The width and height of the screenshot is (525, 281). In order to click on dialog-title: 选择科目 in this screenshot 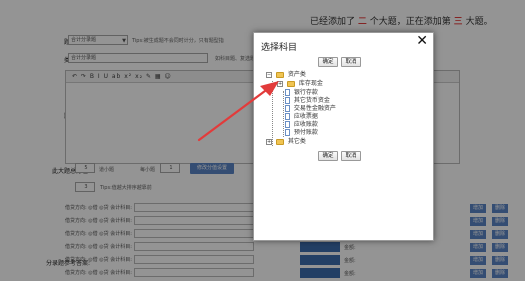, I will do `click(279, 48)`.